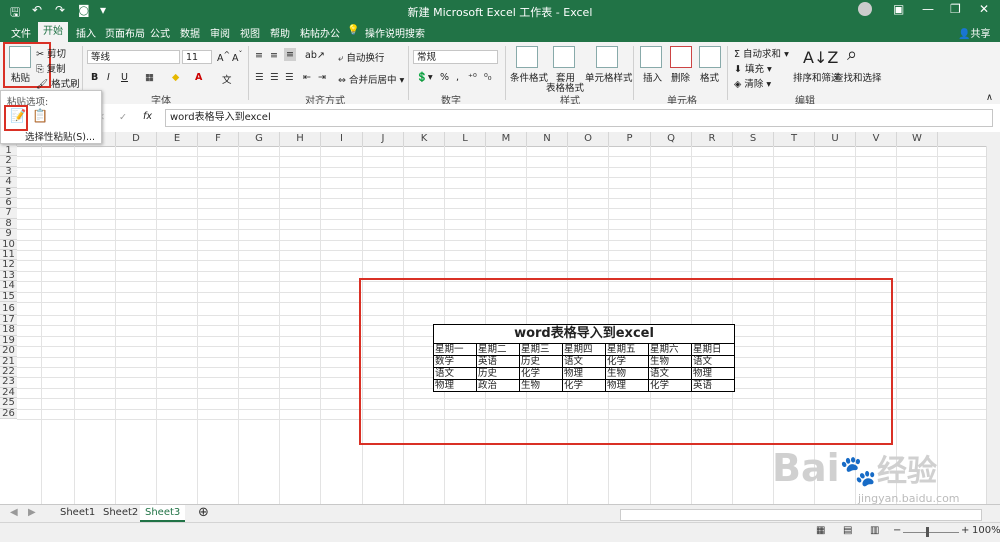 The width and height of the screenshot is (1000, 542). What do you see at coordinates (527, 57) in the screenshot?
I see `conditional-format-icon` at bounding box center [527, 57].